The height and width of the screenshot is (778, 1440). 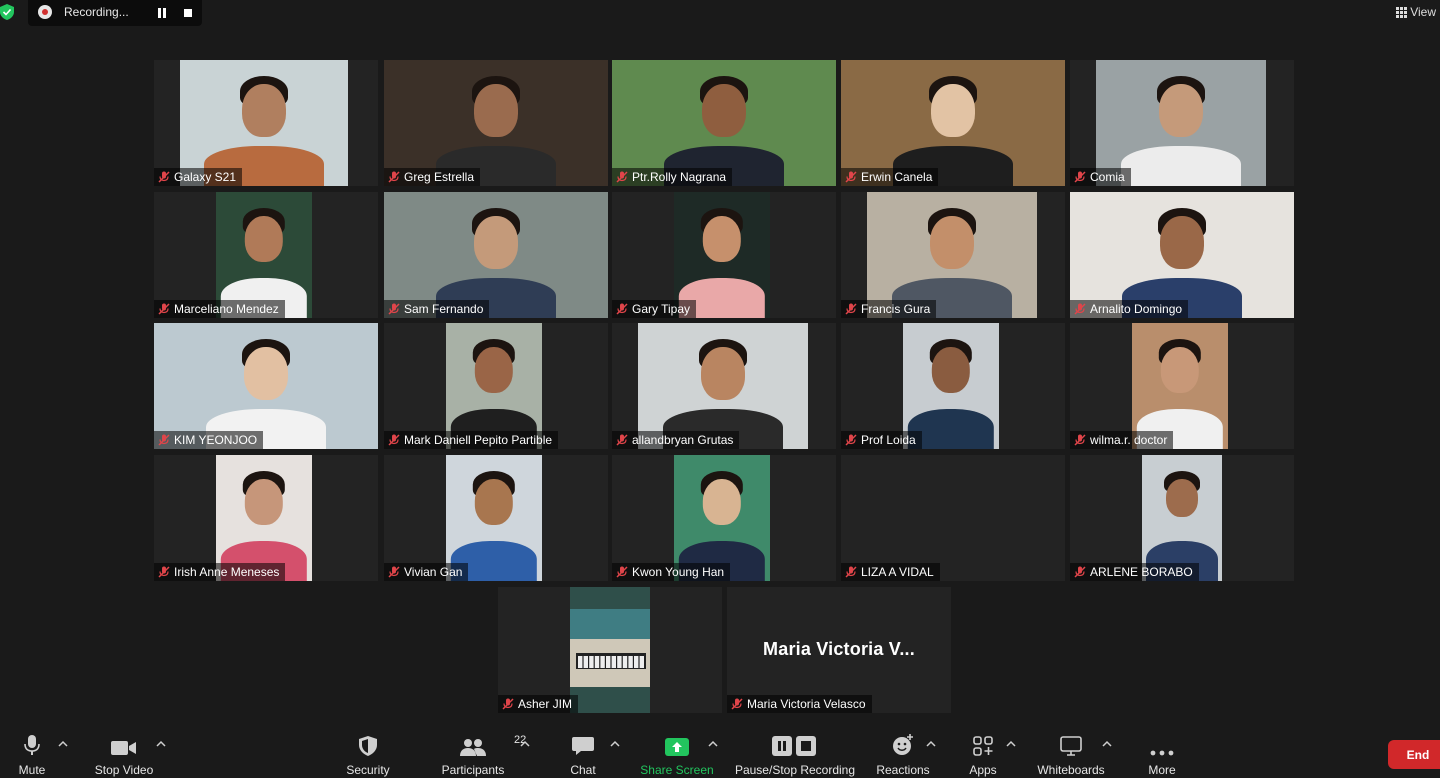 I want to click on participant-tile: Marceliano Mendez, so click(x=266, y=255).